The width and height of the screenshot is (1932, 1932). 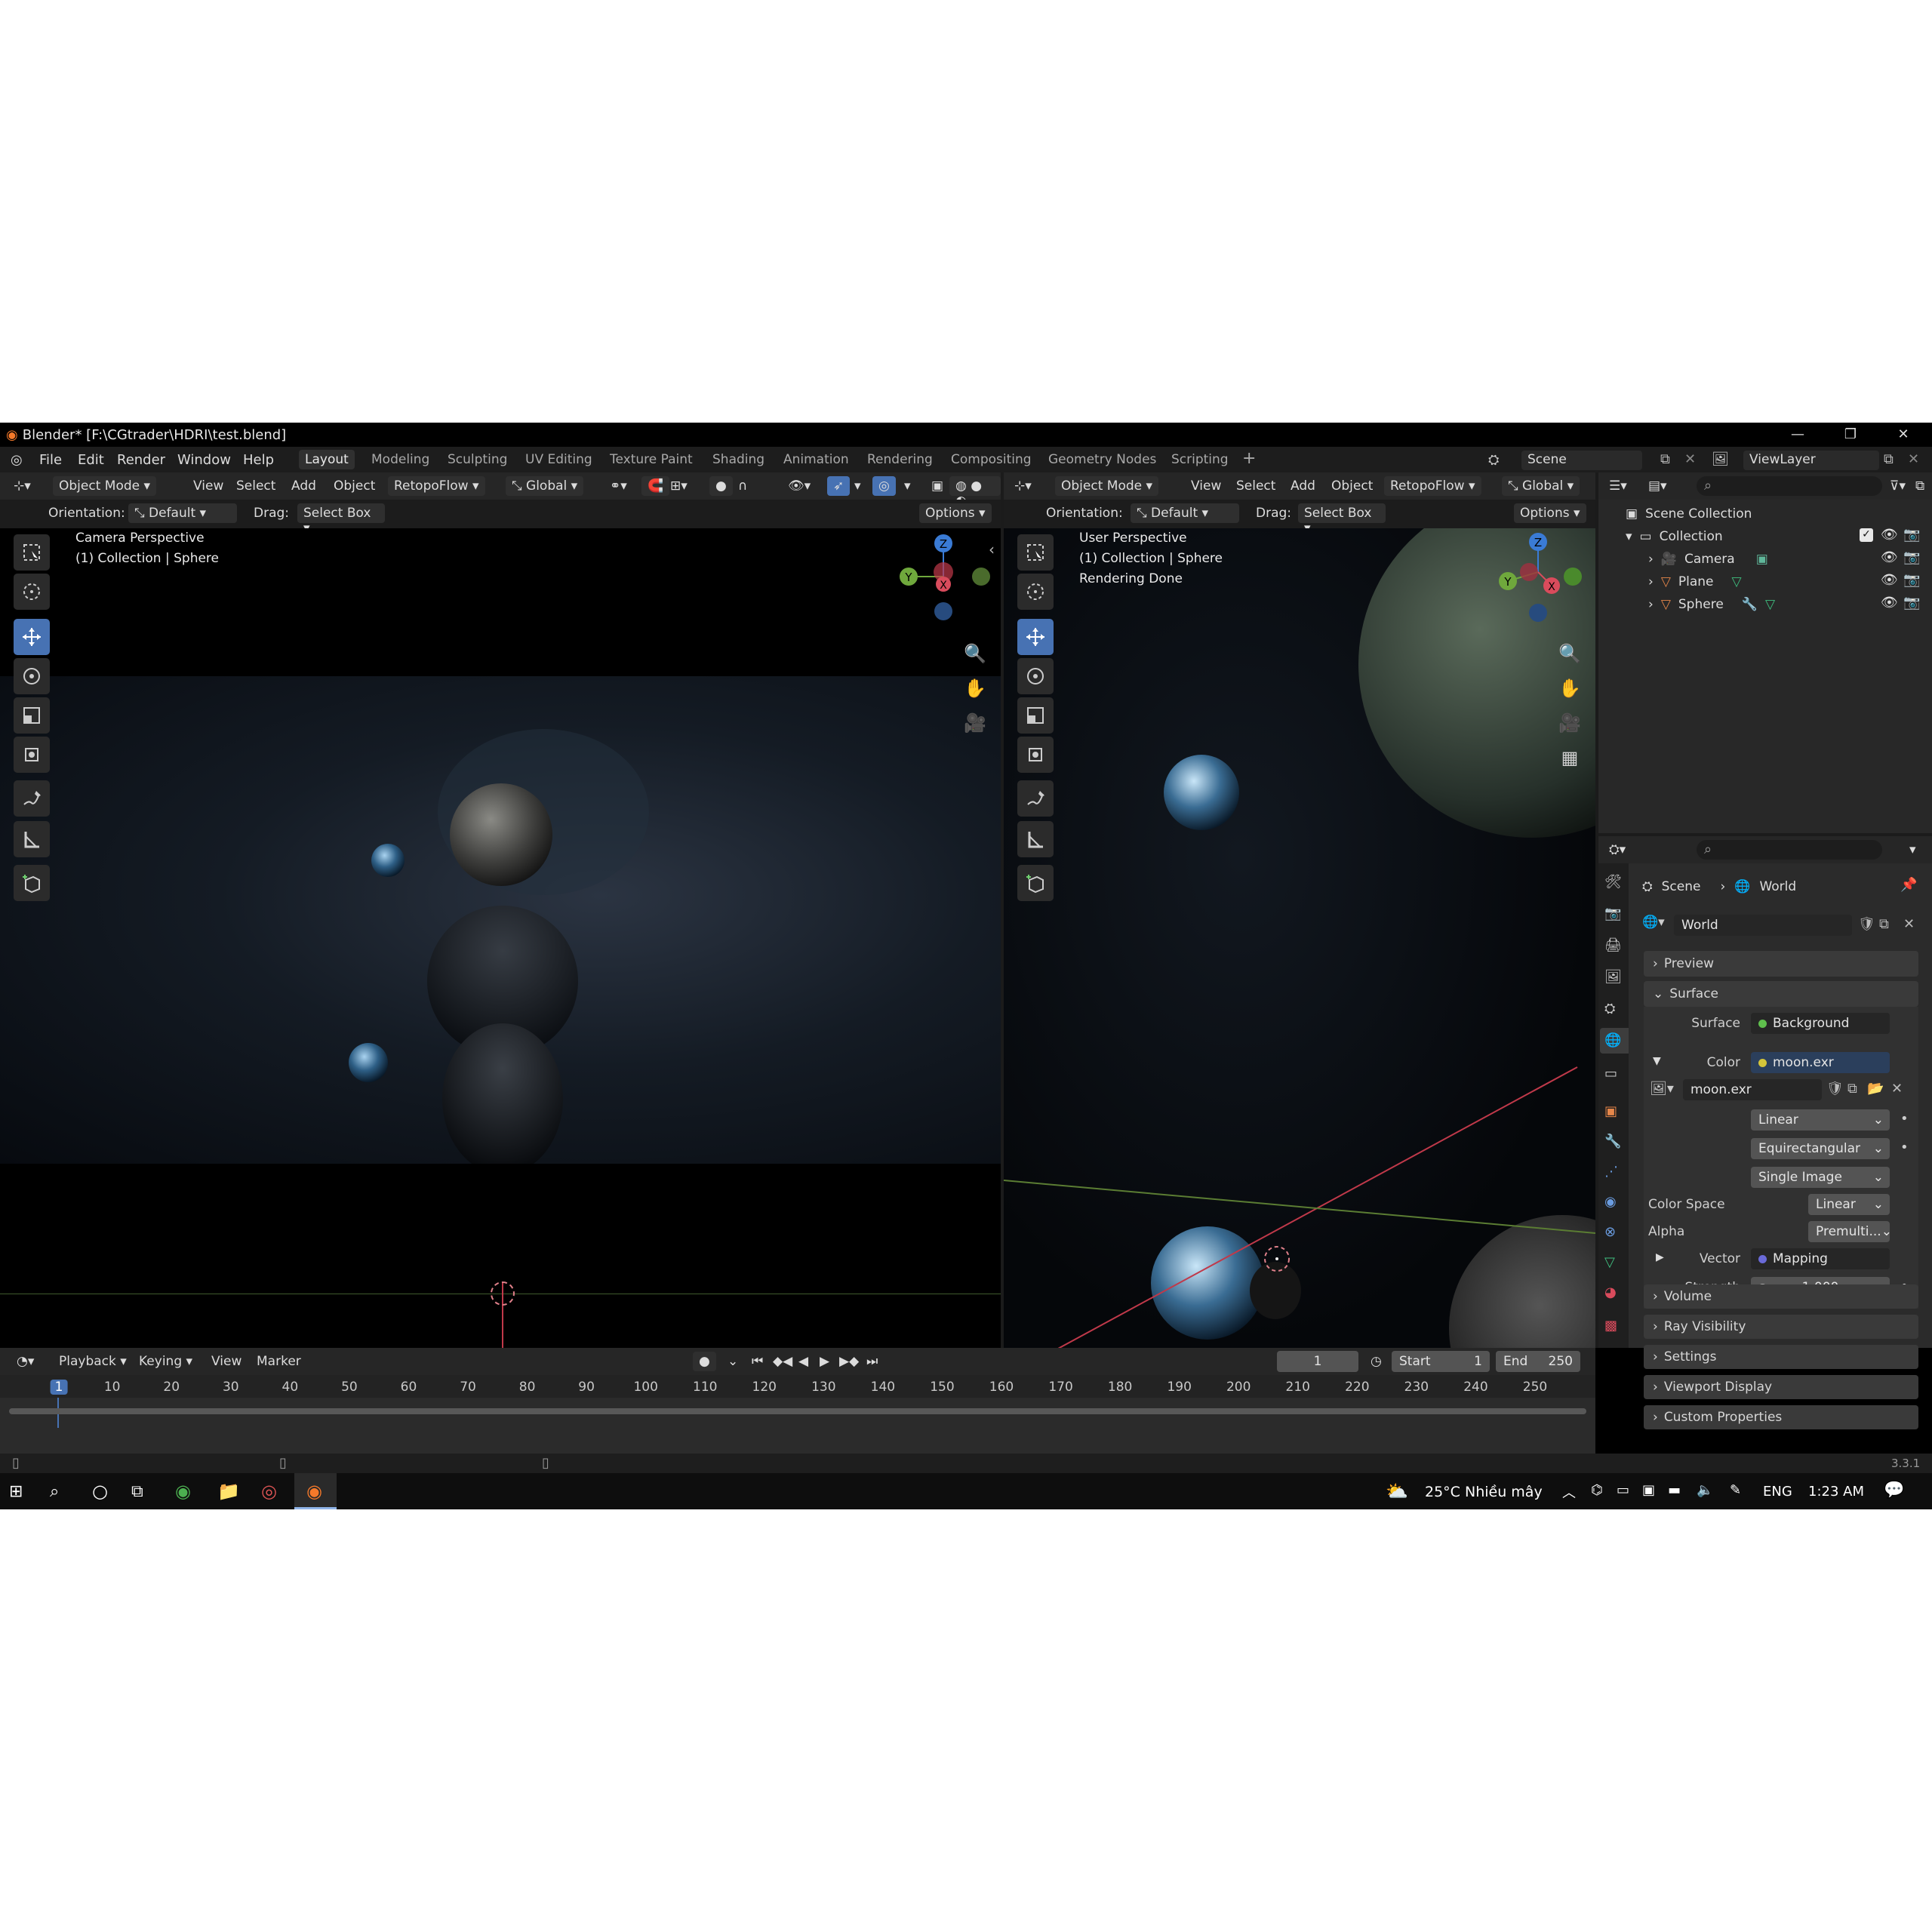 What do you see at coordinates (1035, 839) in the screenshot?
I see `measure-tool` at bounding box center [1035, 839].